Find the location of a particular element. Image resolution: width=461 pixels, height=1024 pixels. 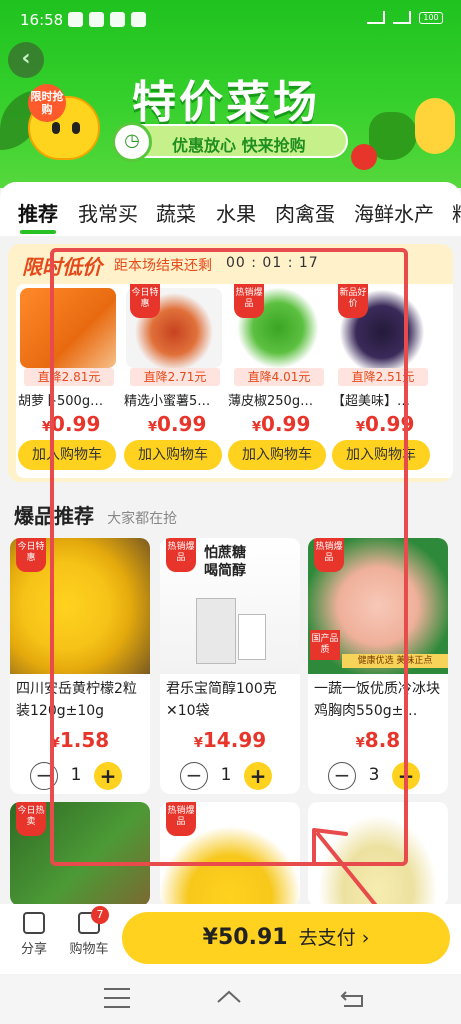

tomato-image is located at coordinates (364, 157).